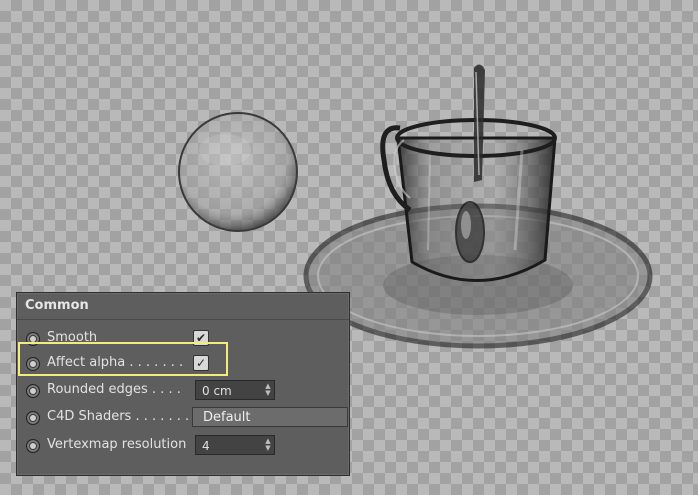  Describe the element at coordinates (238, 172) in the screenshot. I see `glass-sphere` at that location.